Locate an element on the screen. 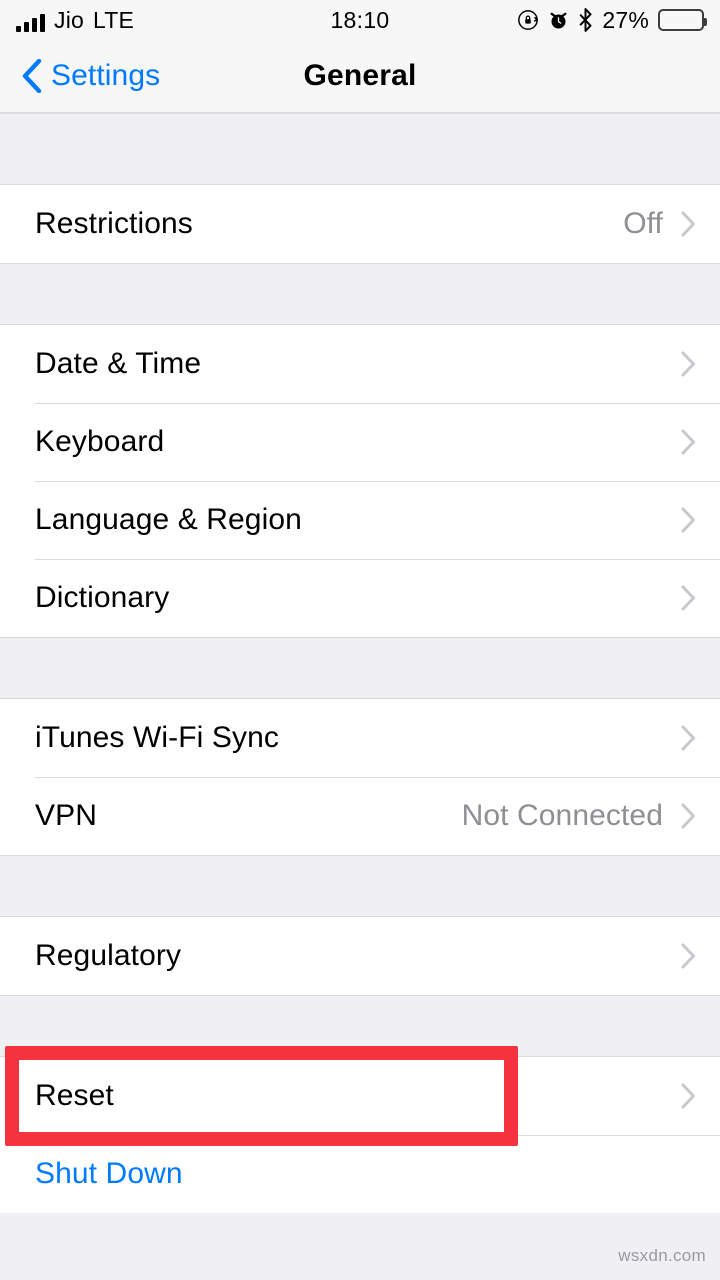  settings-row-itunes-wi-fi-sync: iTunes Wi-Fi Sync is located at coordinates (360, 738).